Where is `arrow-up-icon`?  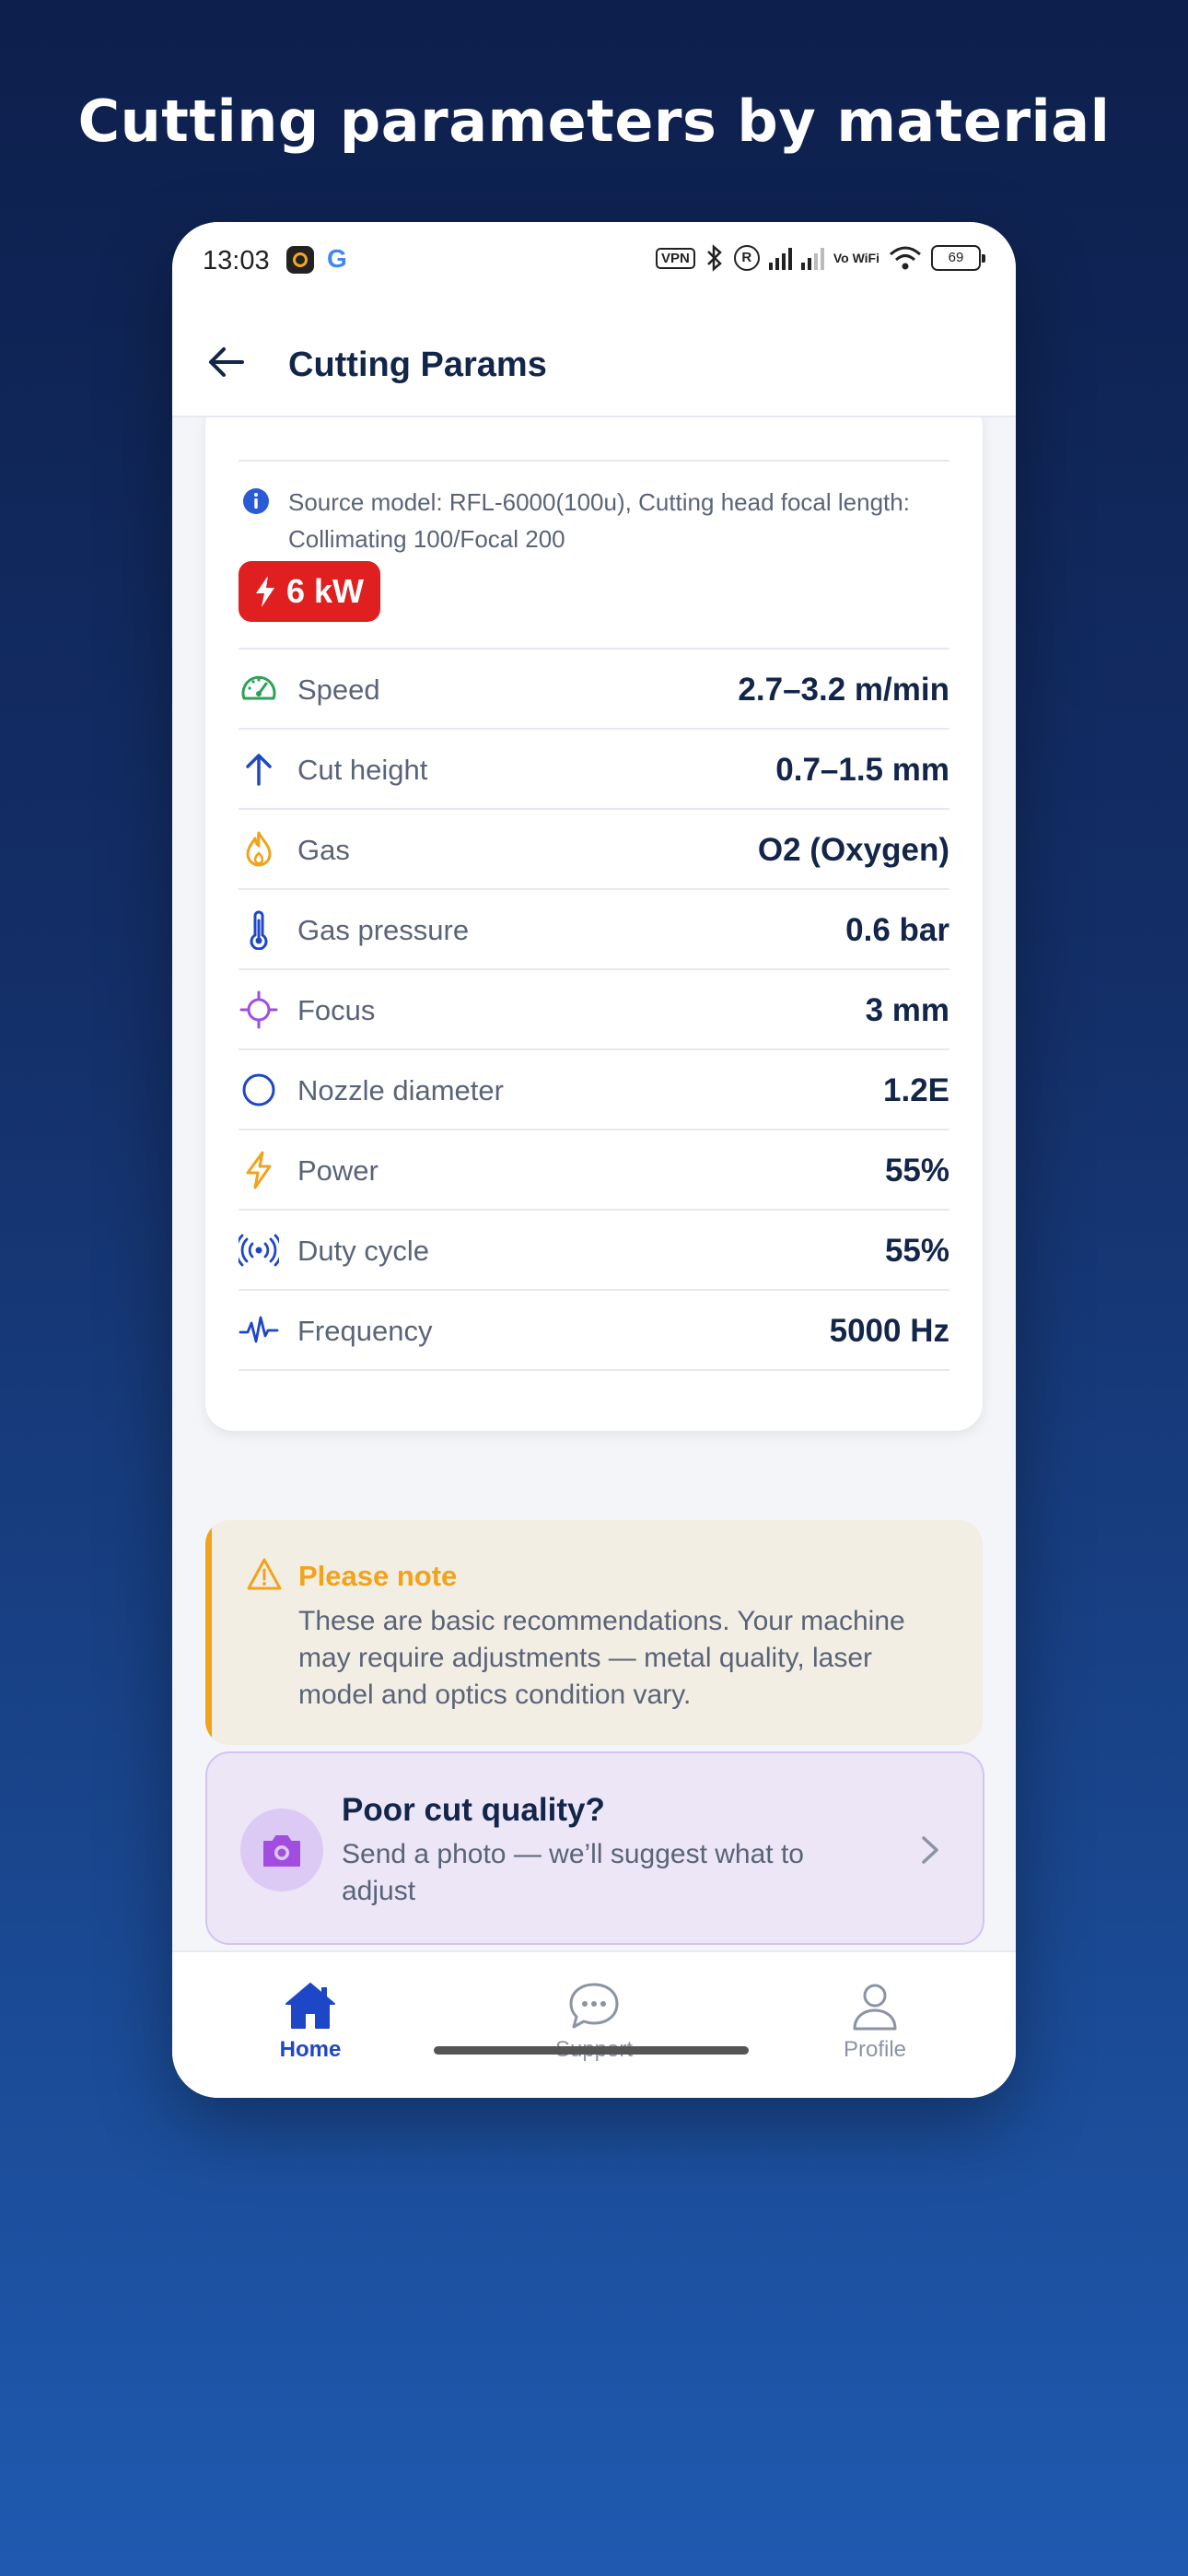
arrow-up-icon is located at coordinates (259, 770).